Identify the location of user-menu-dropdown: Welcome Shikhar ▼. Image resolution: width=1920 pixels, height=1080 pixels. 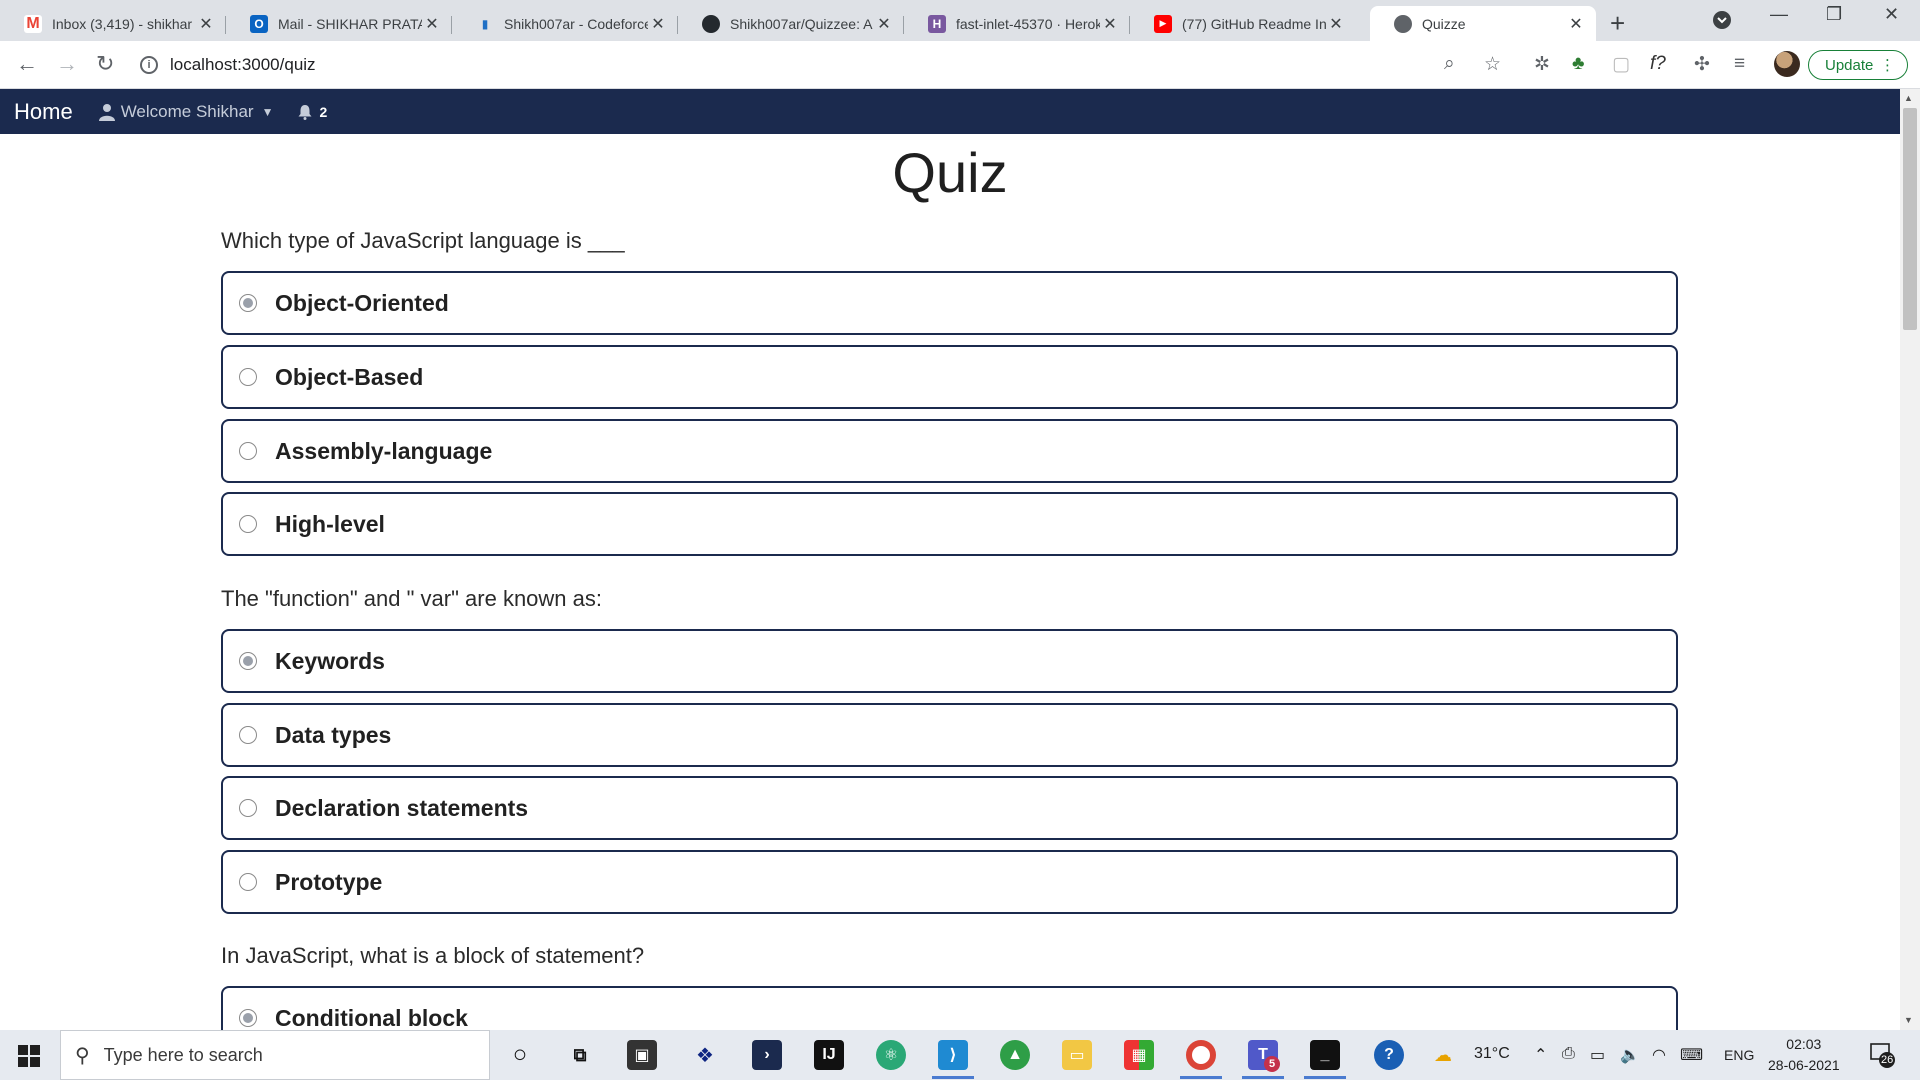
(186, 111).